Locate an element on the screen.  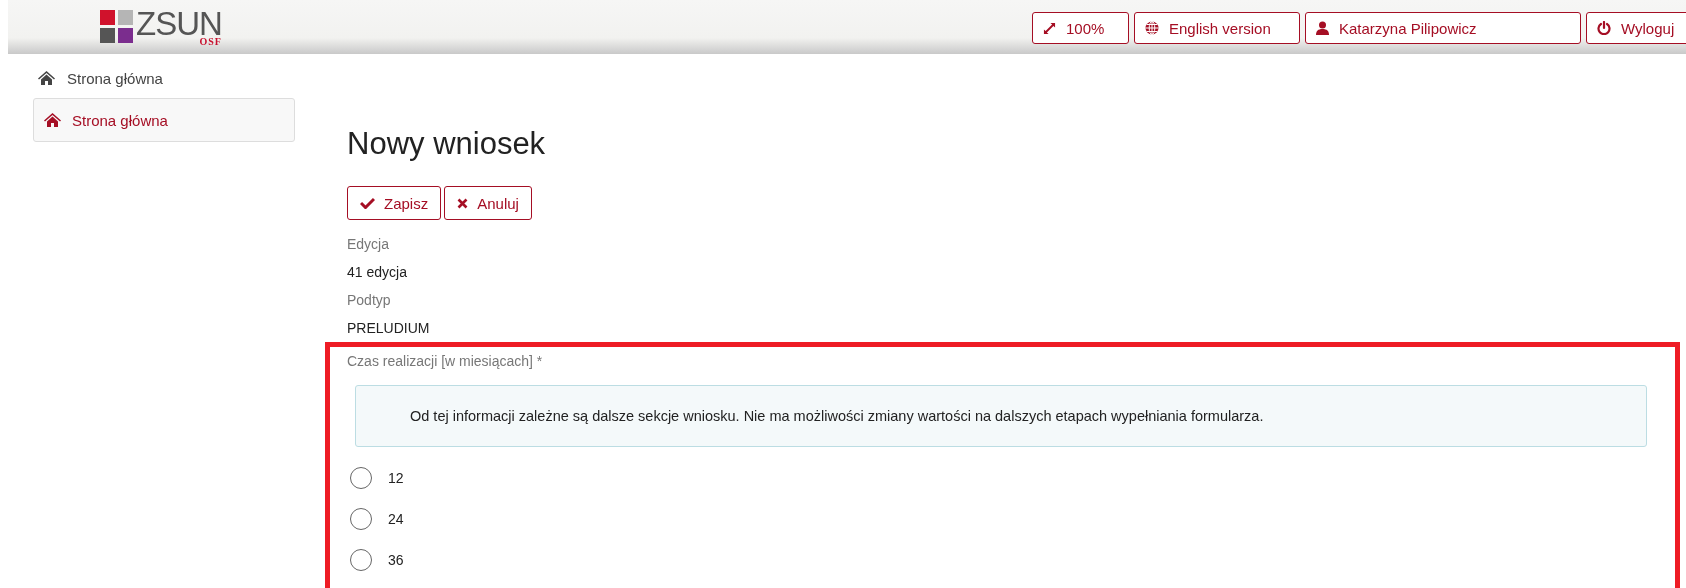
expand-icon is located at coordinates (1049, 28).